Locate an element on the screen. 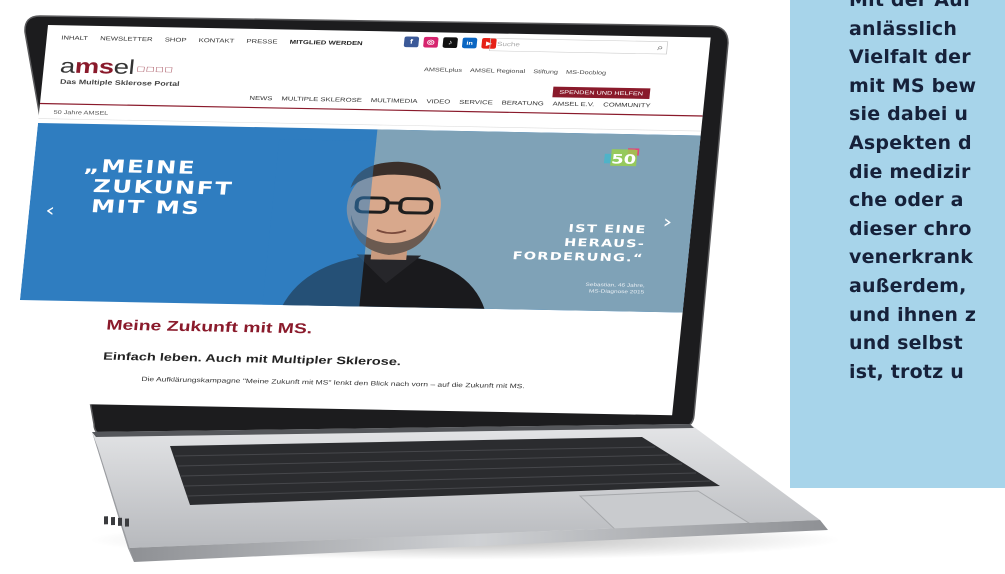  main-nav-video: VIDEO is located at coordinates (438, 101).